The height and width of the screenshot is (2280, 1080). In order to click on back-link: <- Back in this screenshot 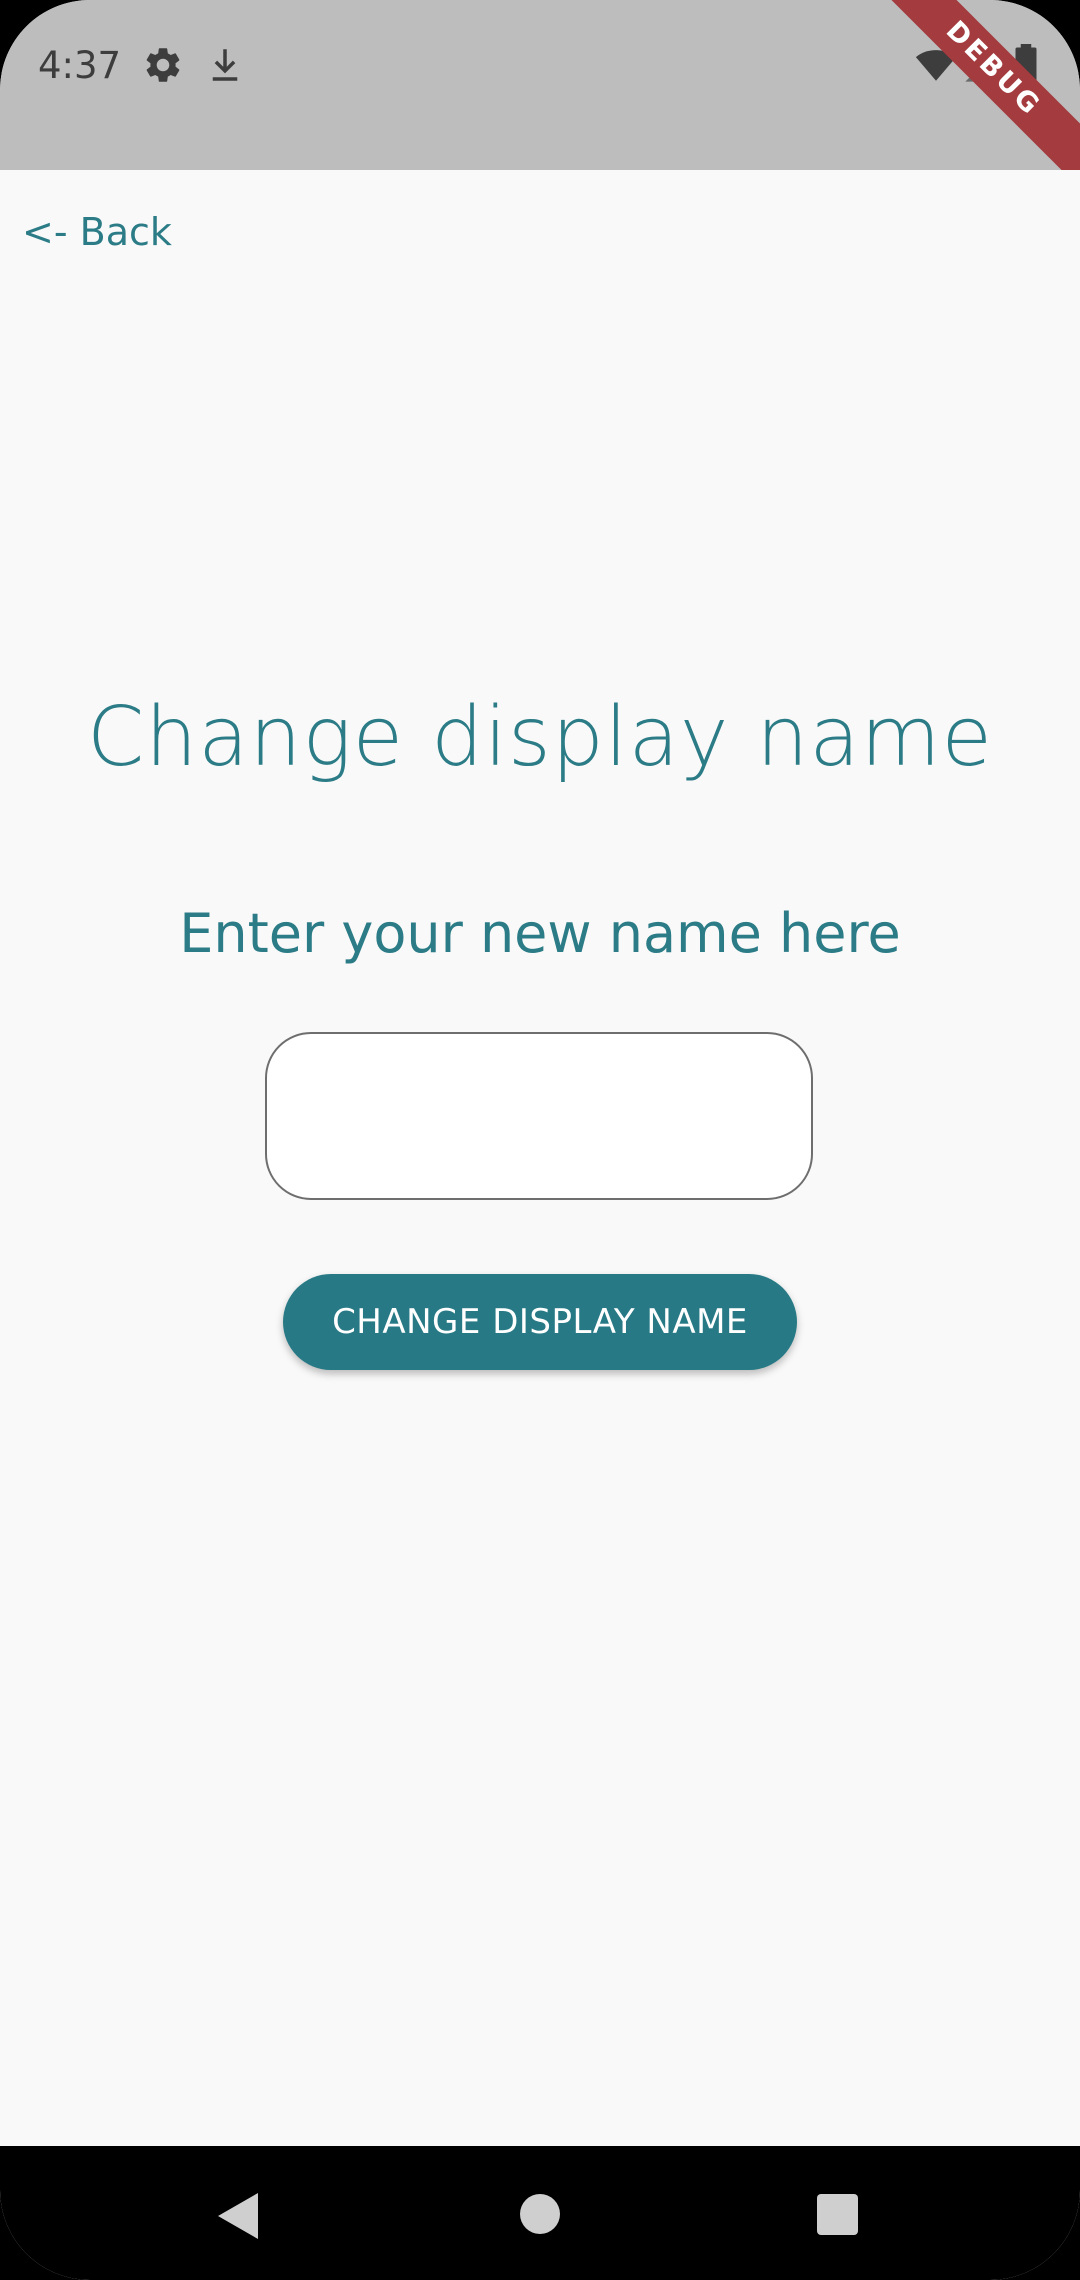, I will do `click(97, 232)`.